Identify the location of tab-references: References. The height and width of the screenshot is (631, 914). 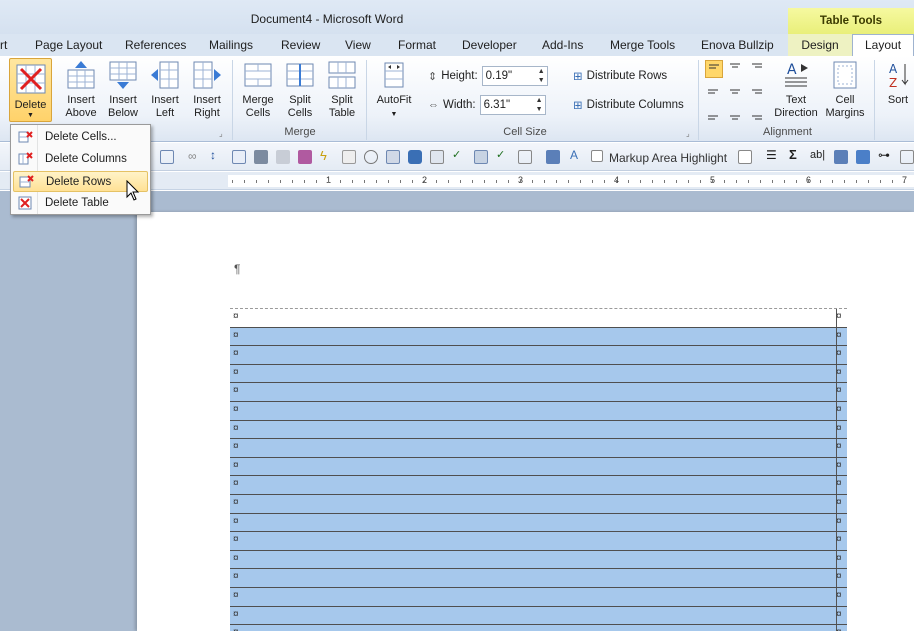
(155, 45).